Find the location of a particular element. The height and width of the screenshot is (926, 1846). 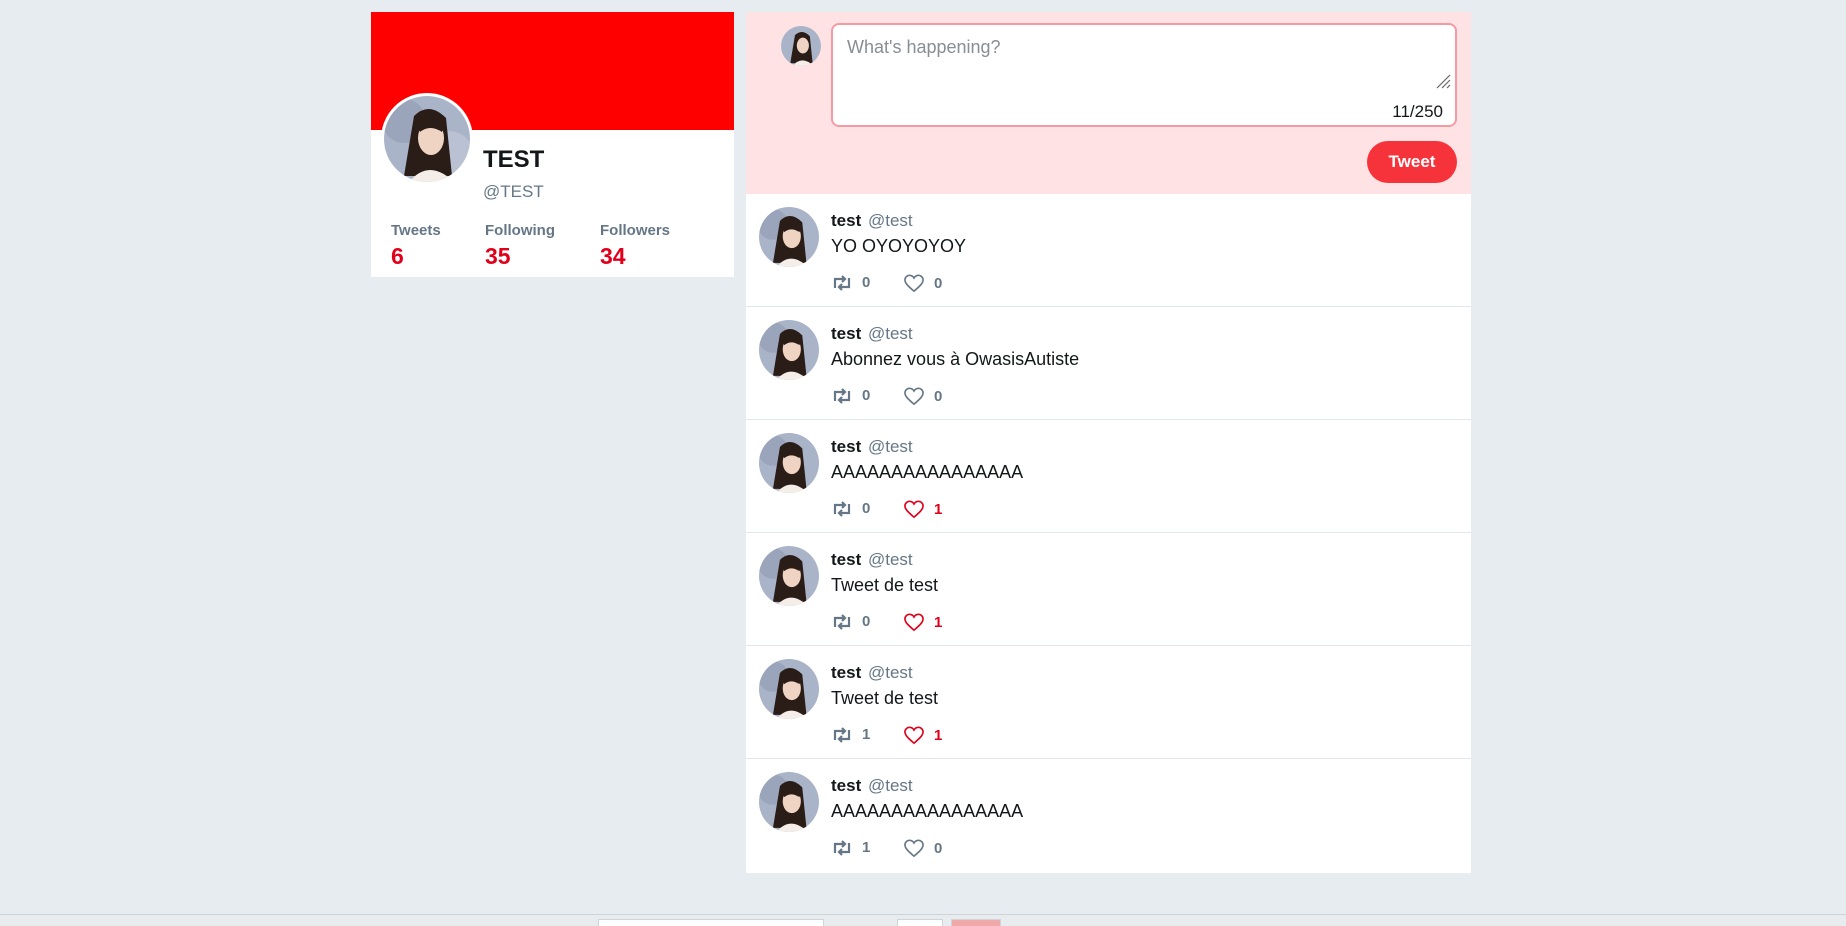

tweet-text: YO OYOYOYOY is located at coordinates (899, 246).